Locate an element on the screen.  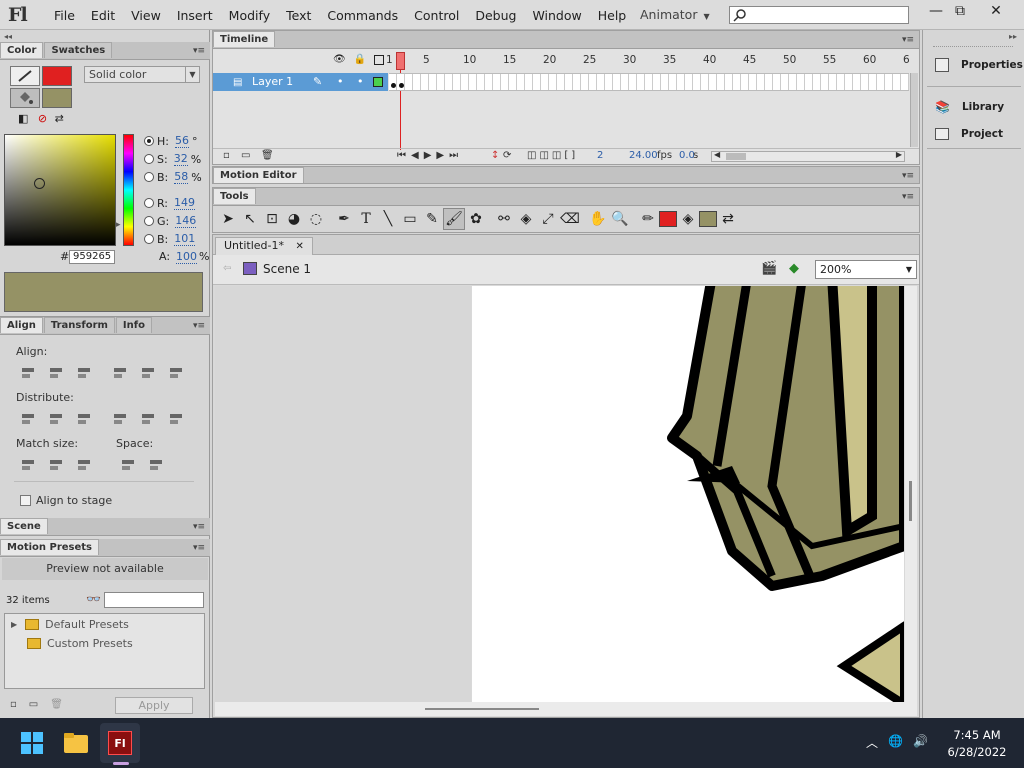
selection-tool-icon: ➤ is located at coordinates (228, 219).